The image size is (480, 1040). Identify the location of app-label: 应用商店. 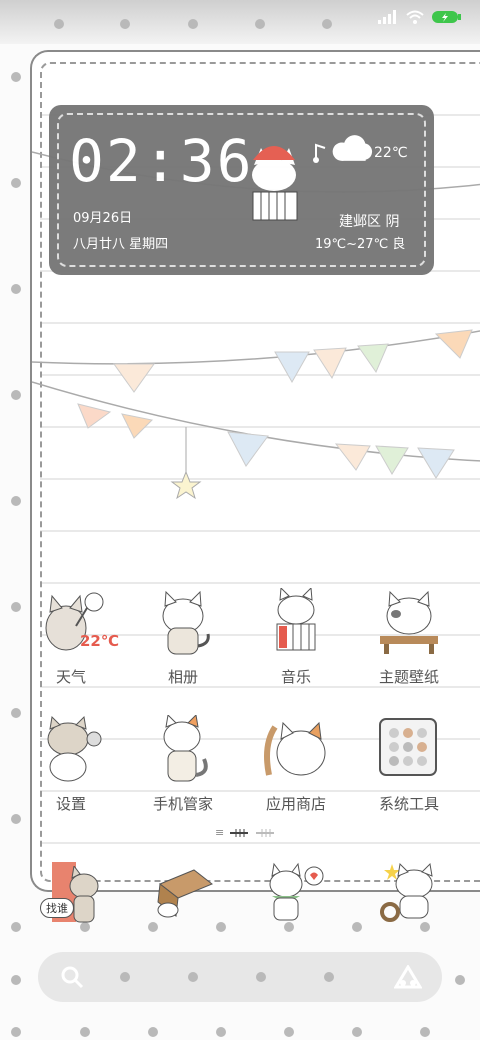
(295, 804).